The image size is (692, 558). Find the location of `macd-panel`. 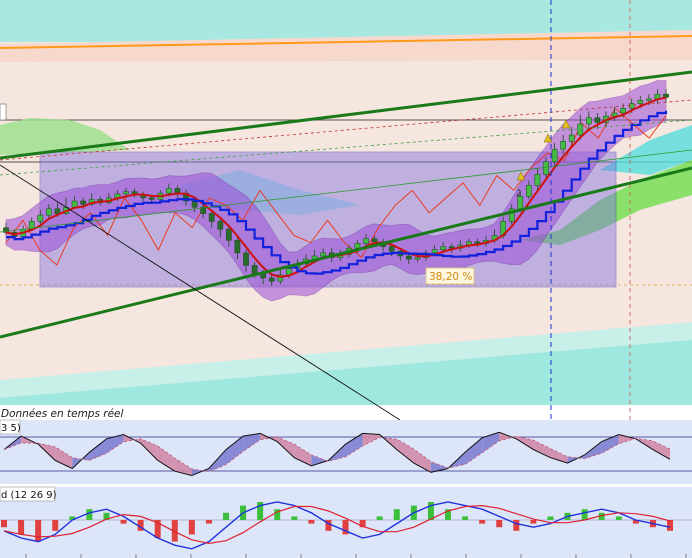

macd-panel is located at coordinates (346, 522).